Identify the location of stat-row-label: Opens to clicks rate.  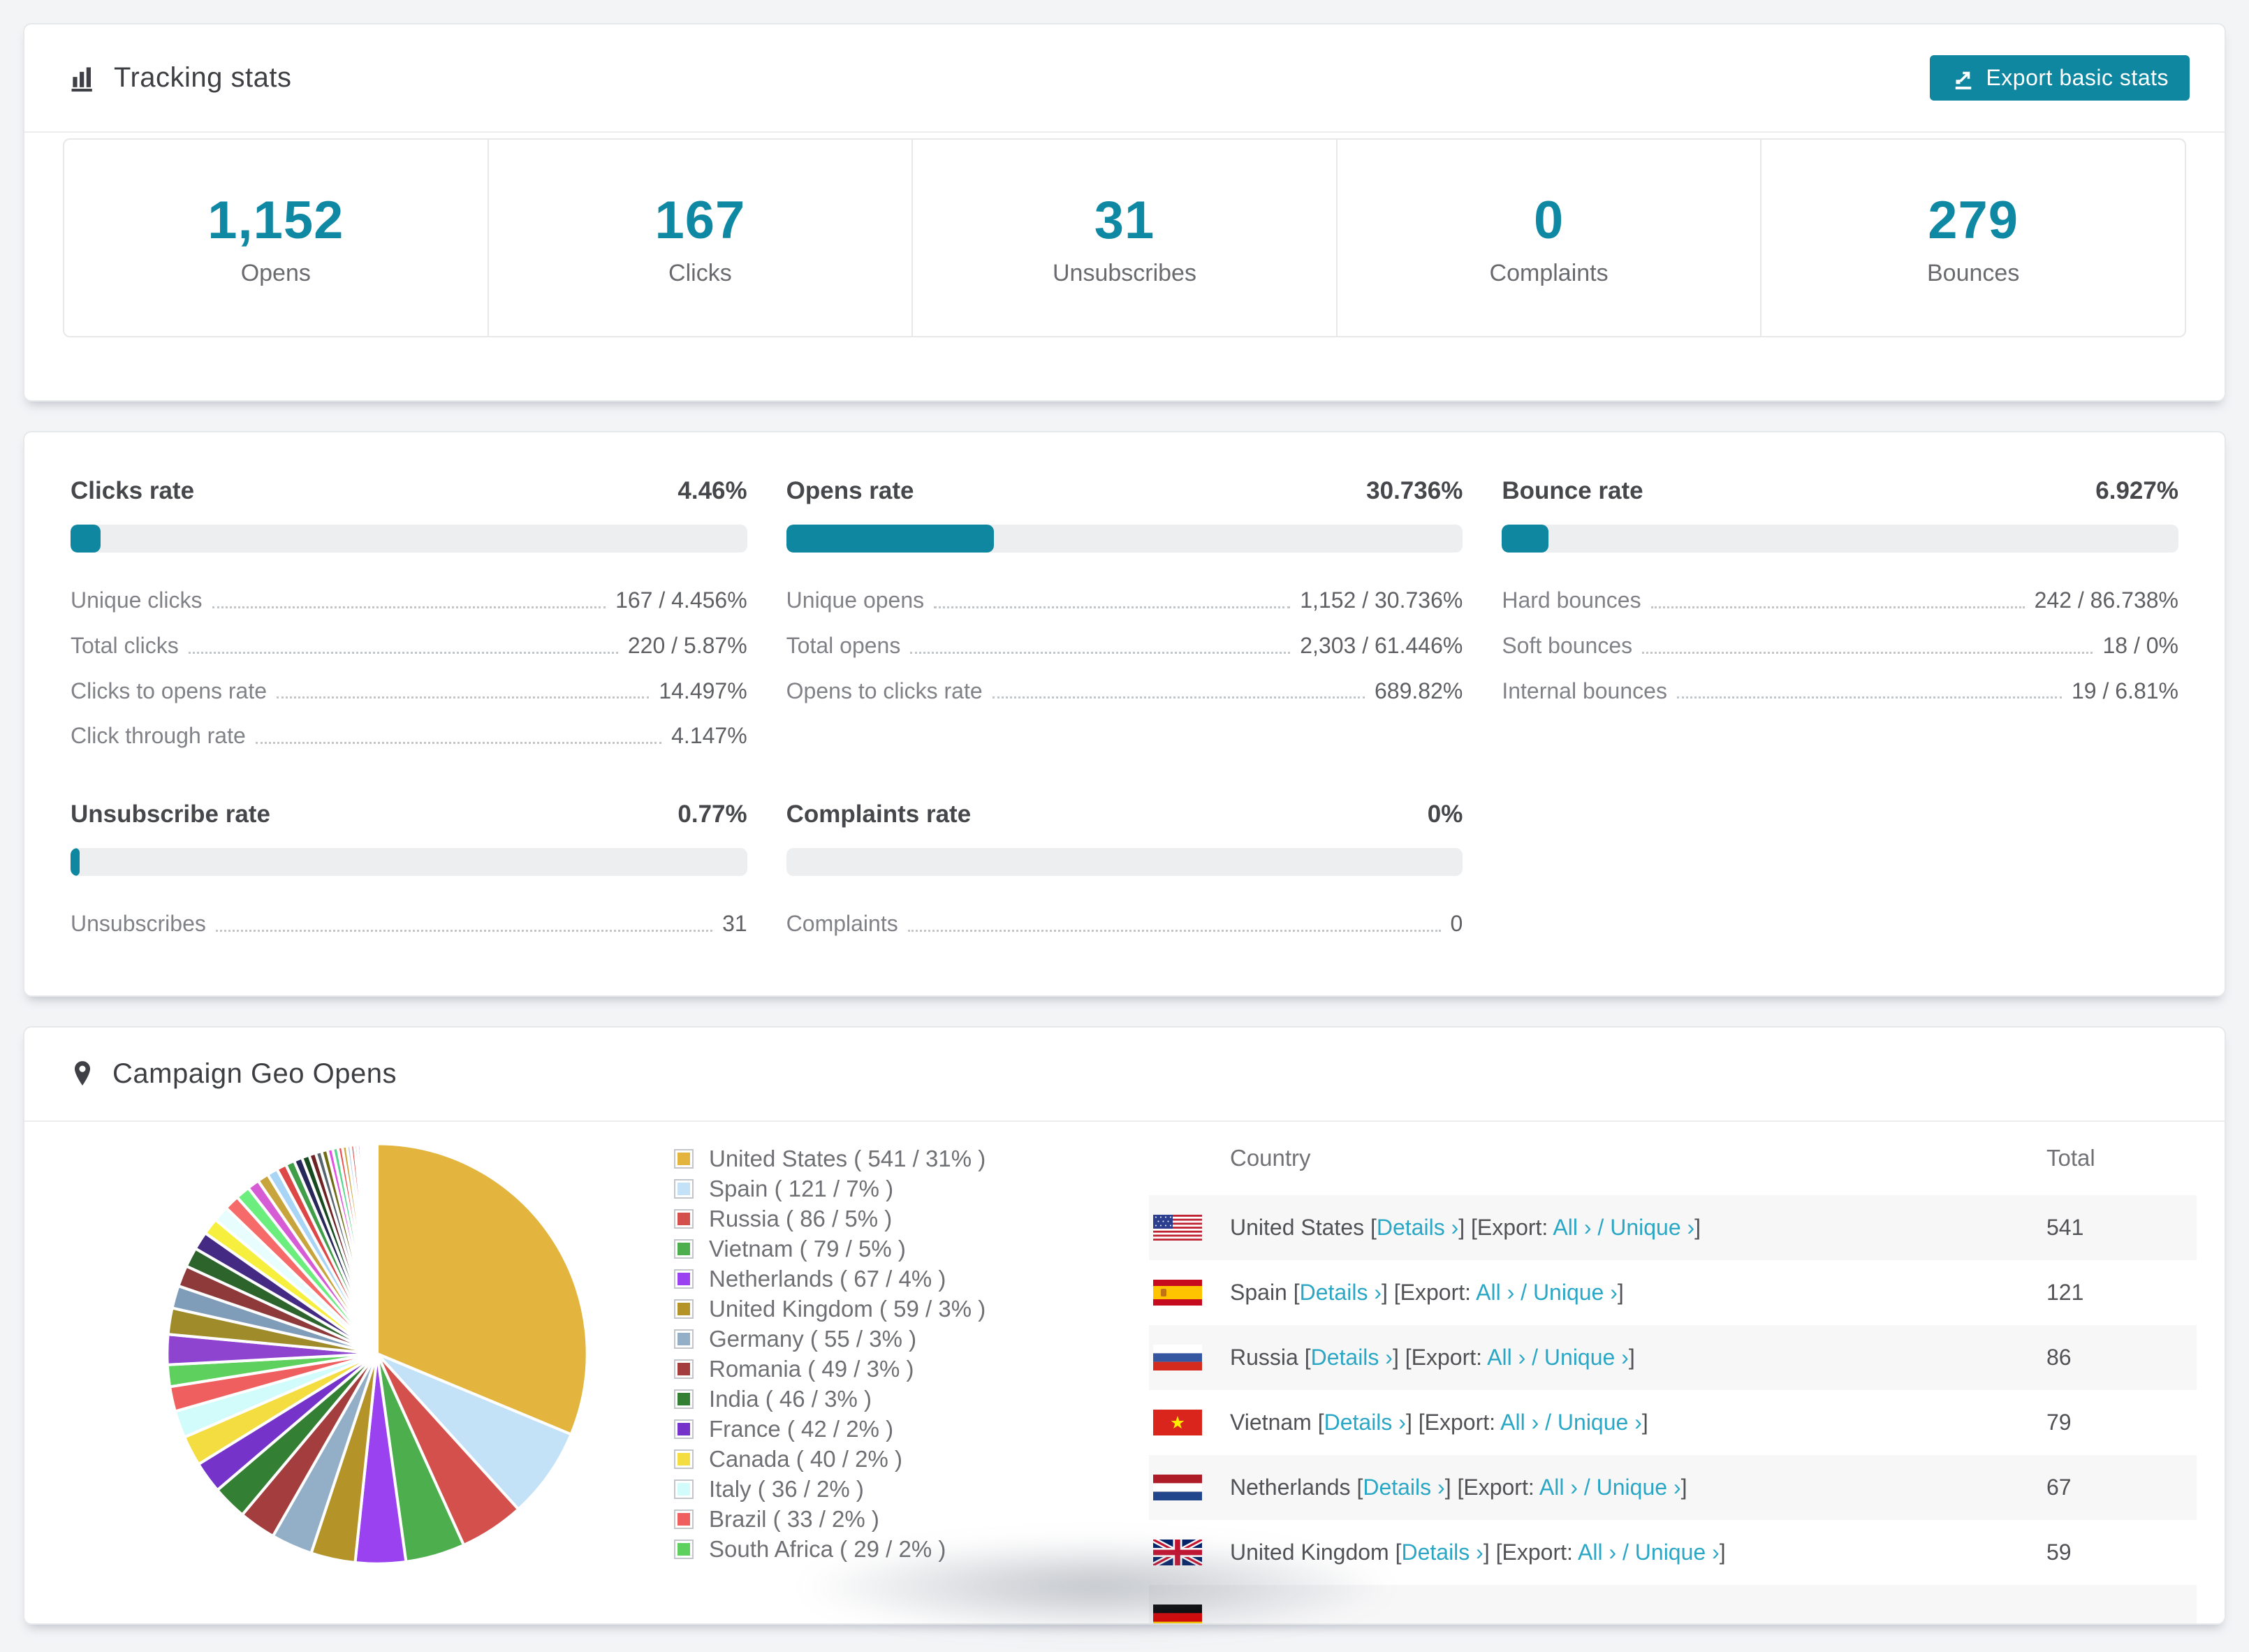
(884, 690).